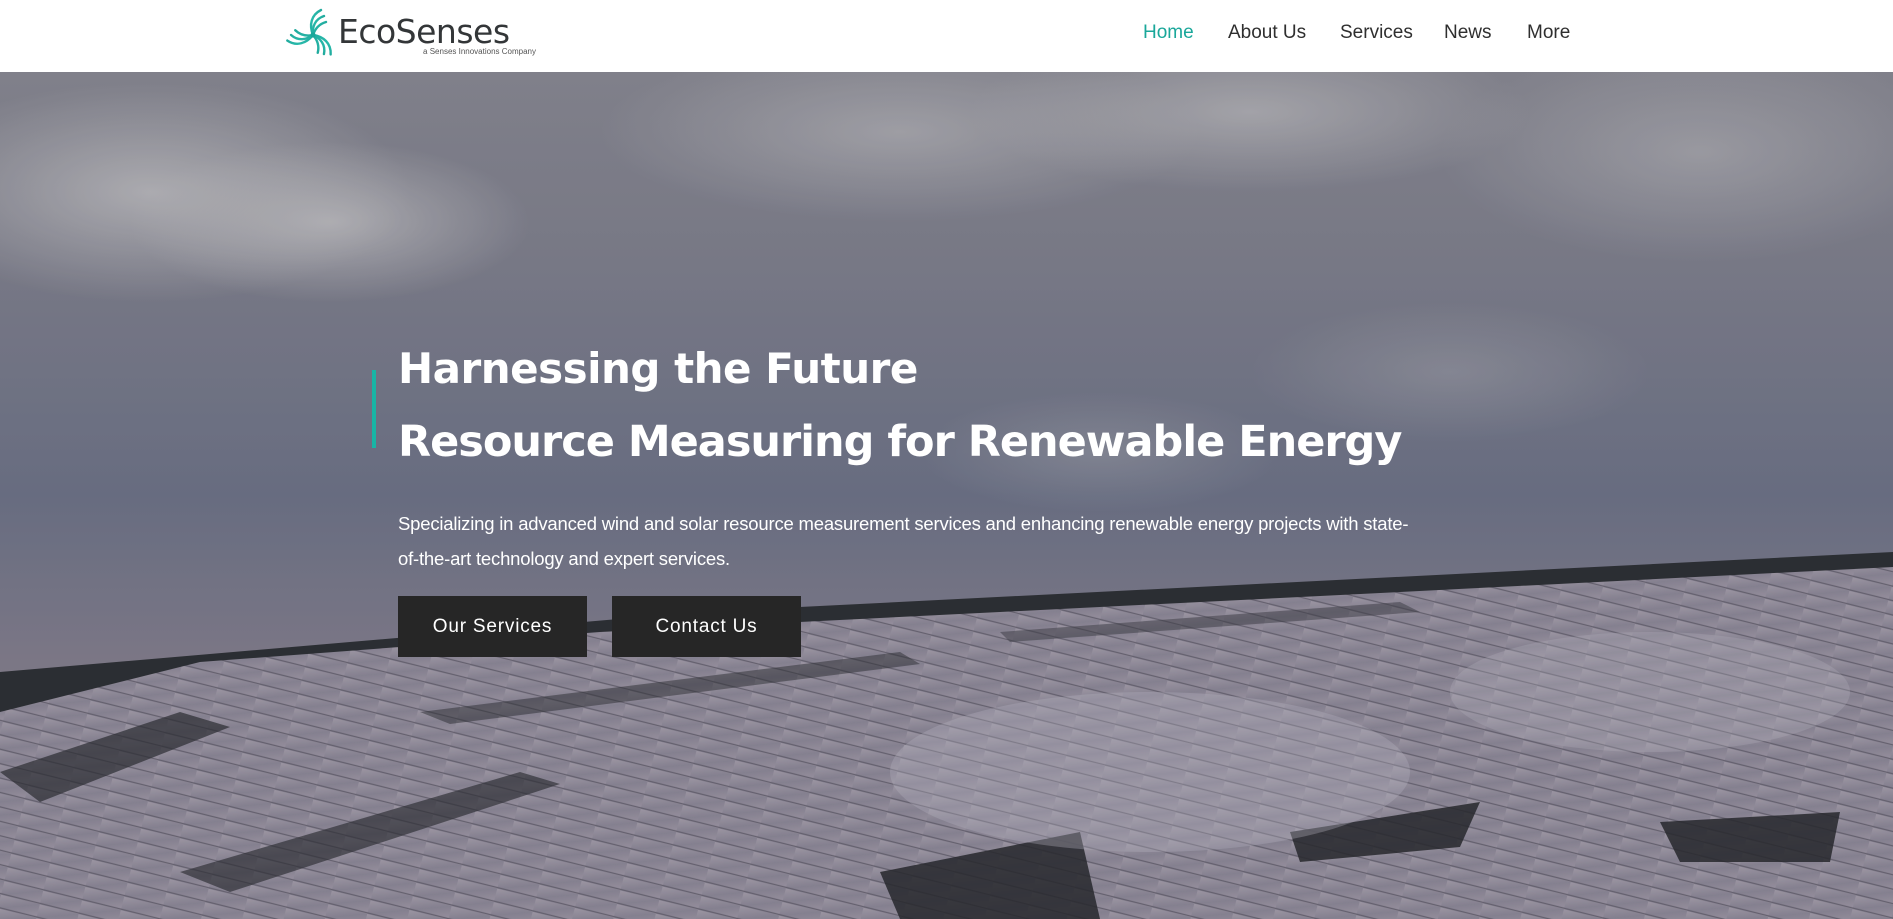 The width and height of the screenshot is (1893, 919). Describe the element at coordinates (492, 626) in the screenshot. I see `our-services-button: Our Services` at that location.